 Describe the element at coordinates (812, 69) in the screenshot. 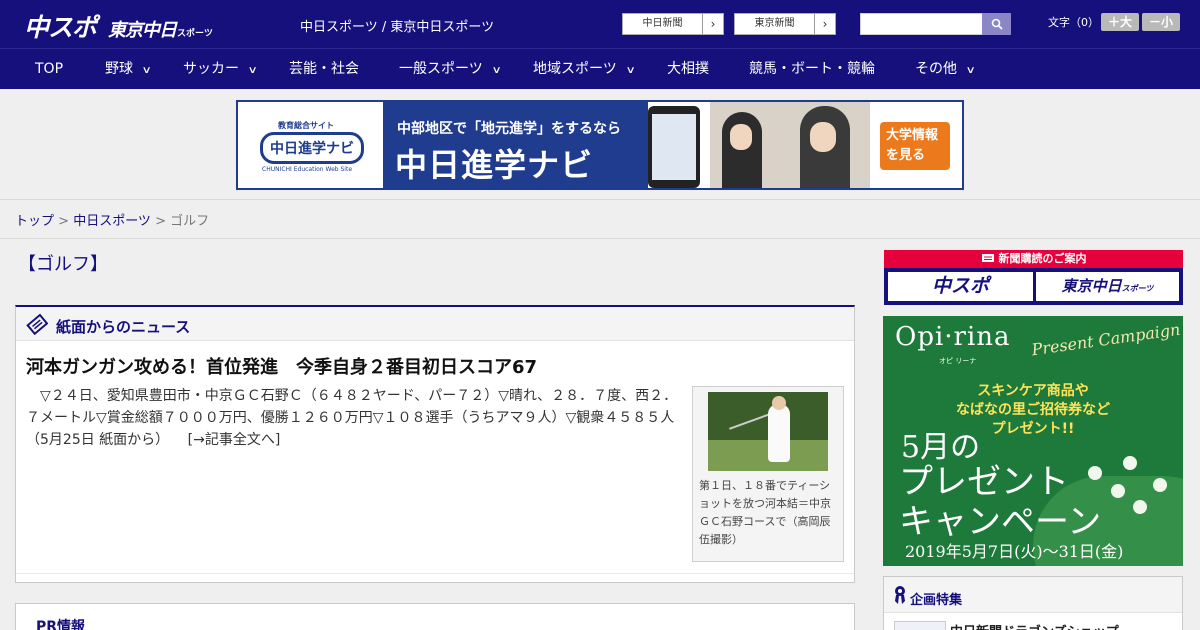

I see `nav-item-racing: 競馬・ボート・競輪` at that location.